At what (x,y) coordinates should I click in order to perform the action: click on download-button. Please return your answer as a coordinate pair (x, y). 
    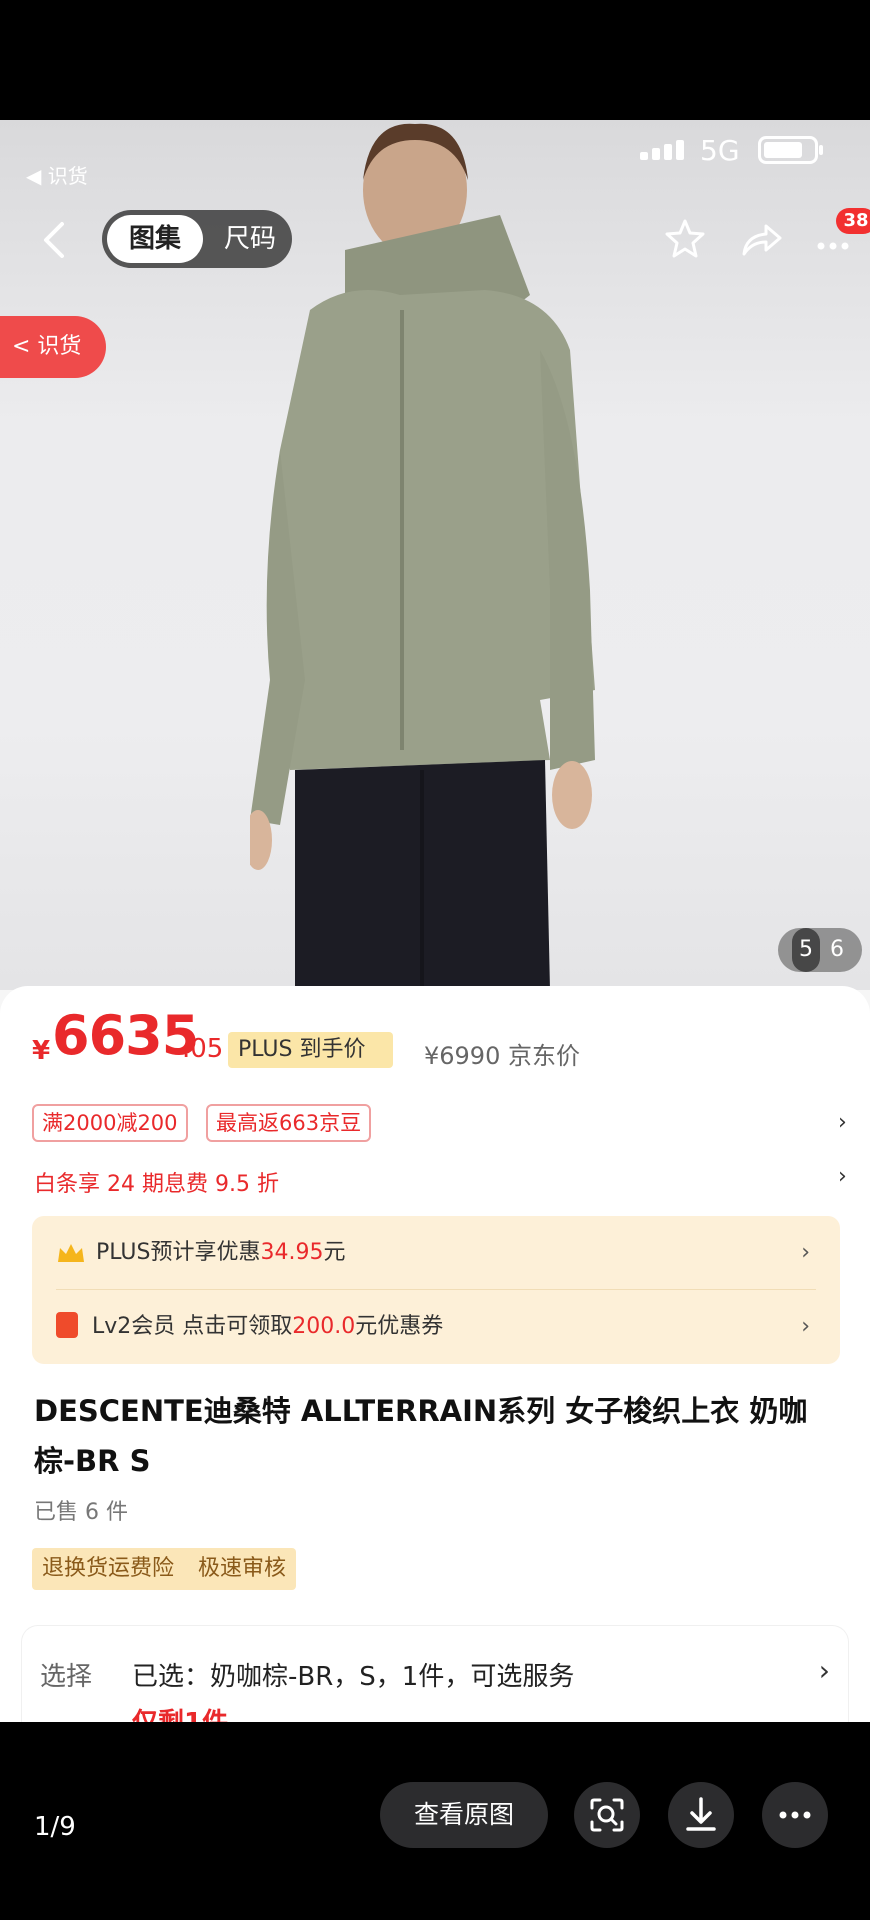
    Looking at the image, I should click on (701, 1815).